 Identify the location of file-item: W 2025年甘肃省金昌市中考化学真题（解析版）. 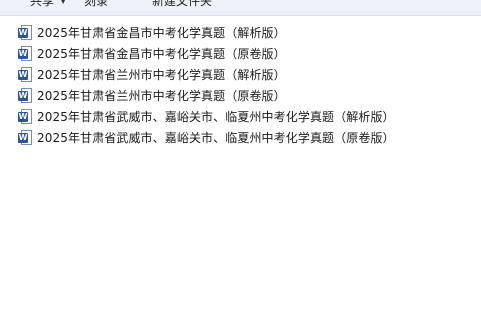
(240, 32).